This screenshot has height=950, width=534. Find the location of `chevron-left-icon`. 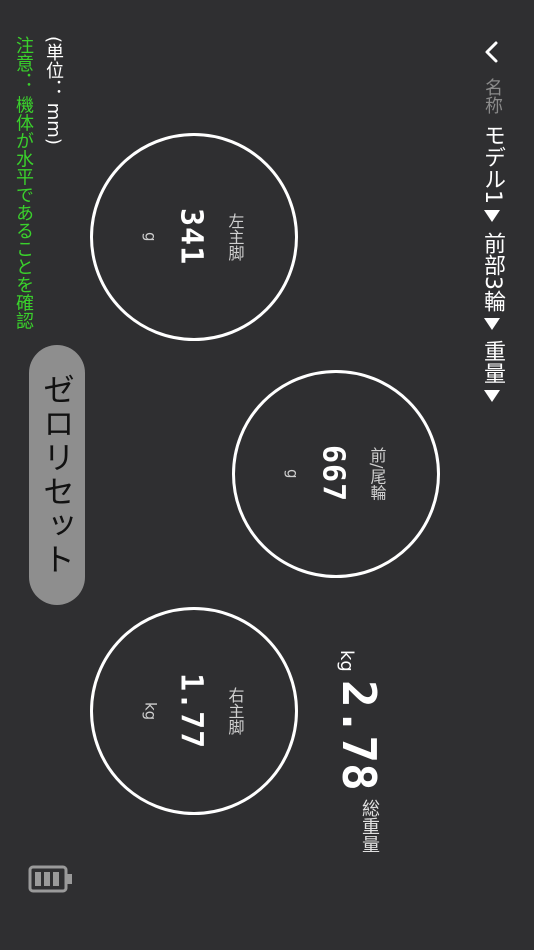

chevron-left-icon is located at coordinates (491, 52).